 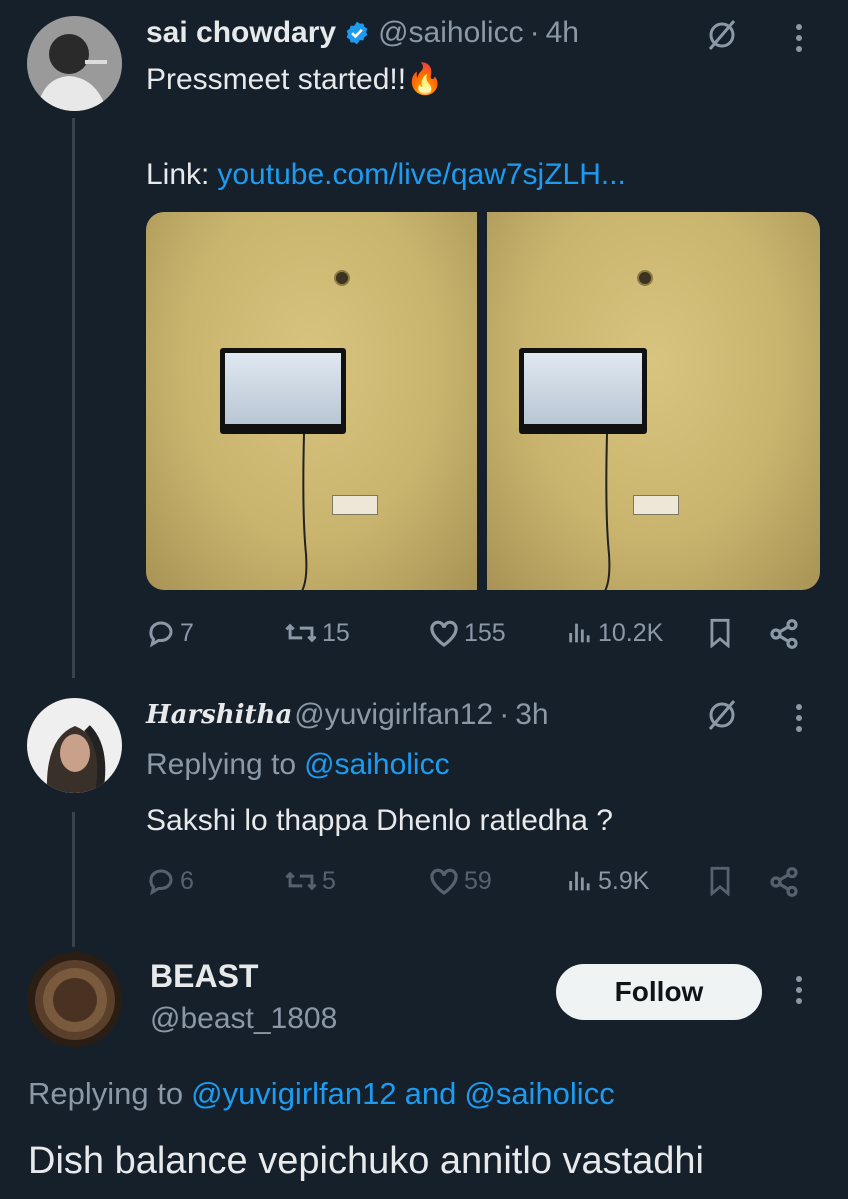 I want to click on reply-button: 6, so click(x=170, y=881).